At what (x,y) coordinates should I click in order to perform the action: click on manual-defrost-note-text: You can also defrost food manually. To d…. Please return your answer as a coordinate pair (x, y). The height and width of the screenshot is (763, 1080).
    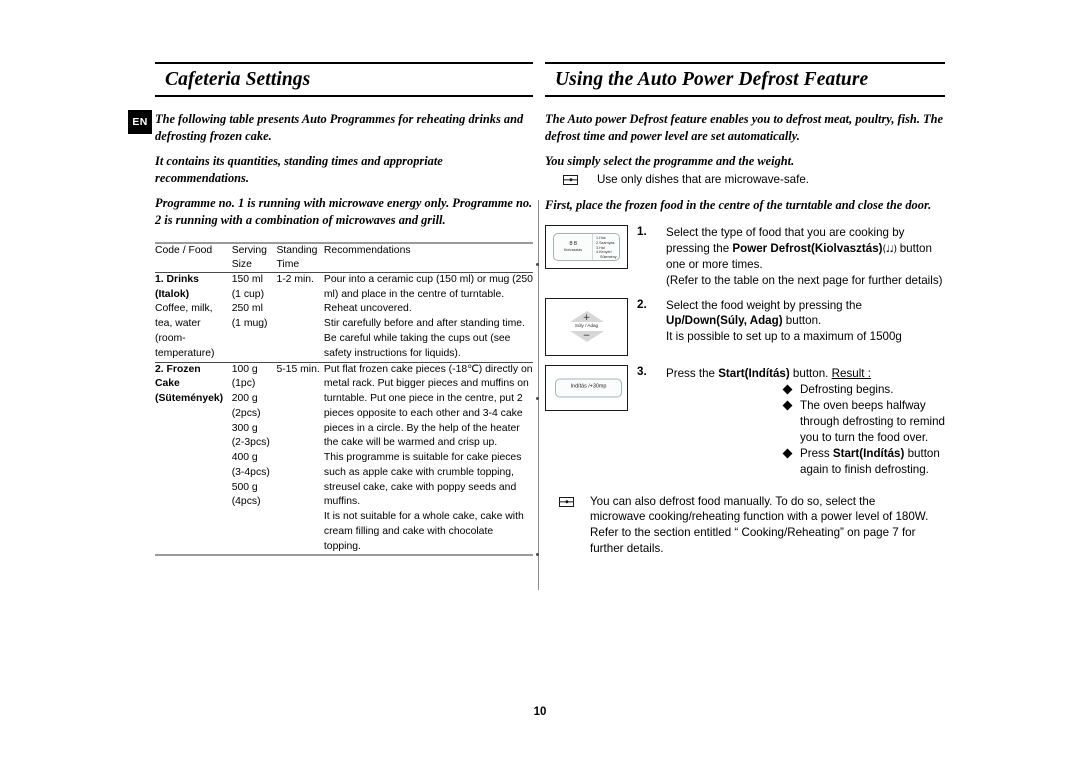
    Looking at the image, I should click on (759, 524).